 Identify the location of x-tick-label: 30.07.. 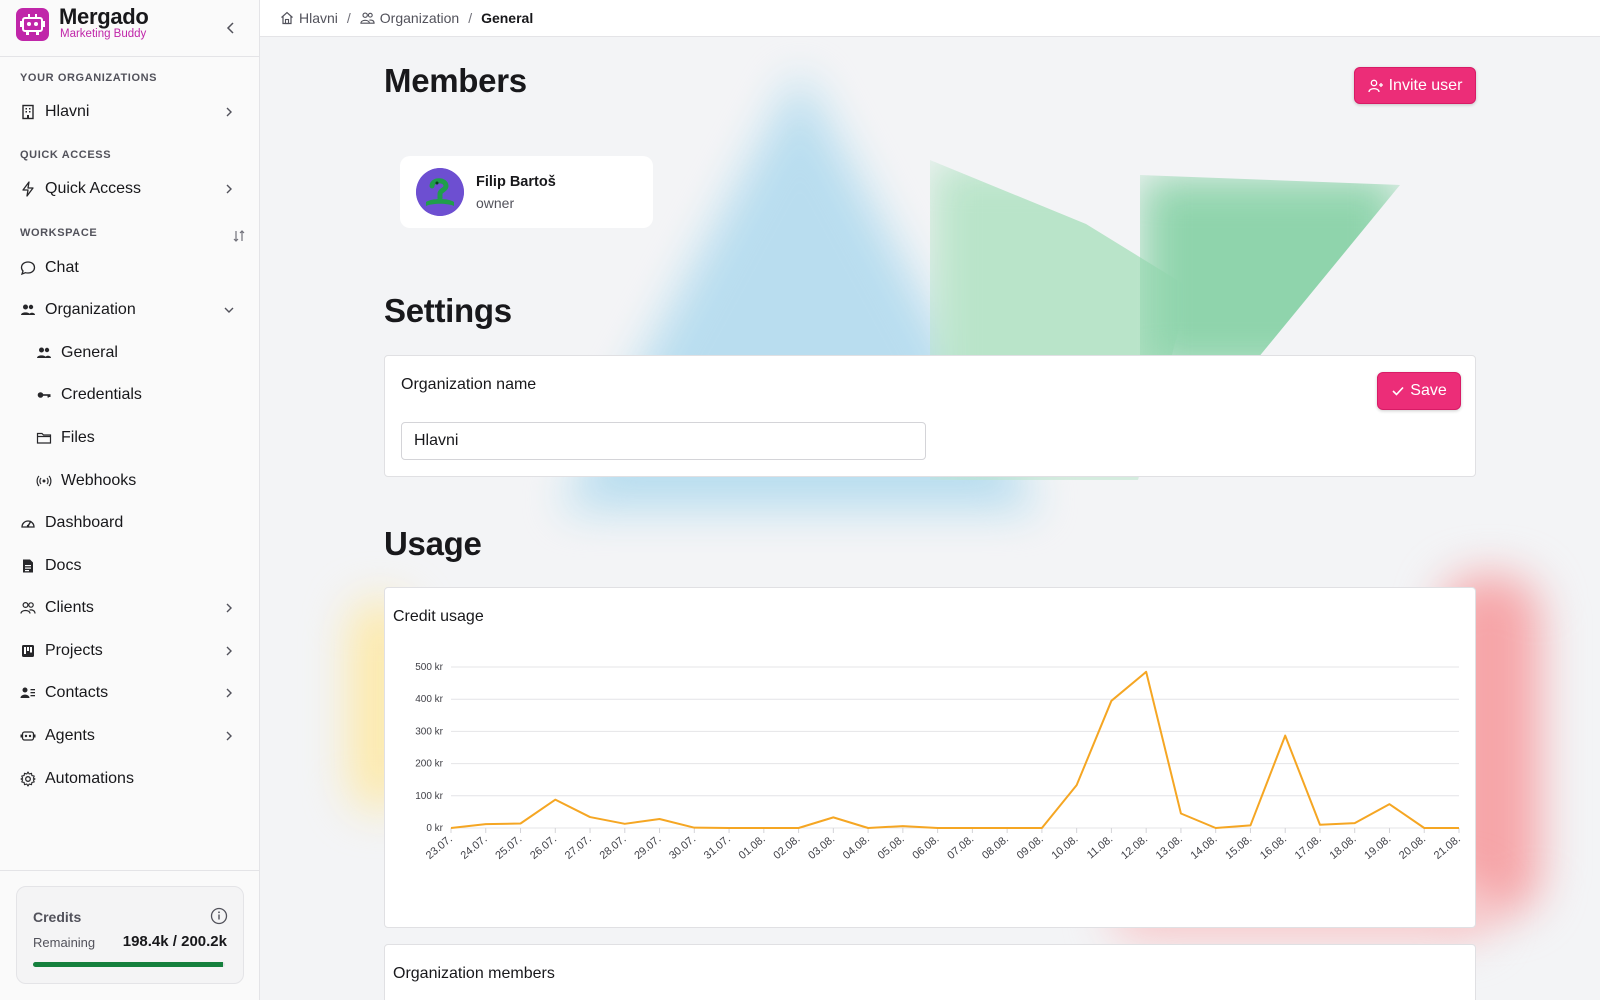
(682, 847).